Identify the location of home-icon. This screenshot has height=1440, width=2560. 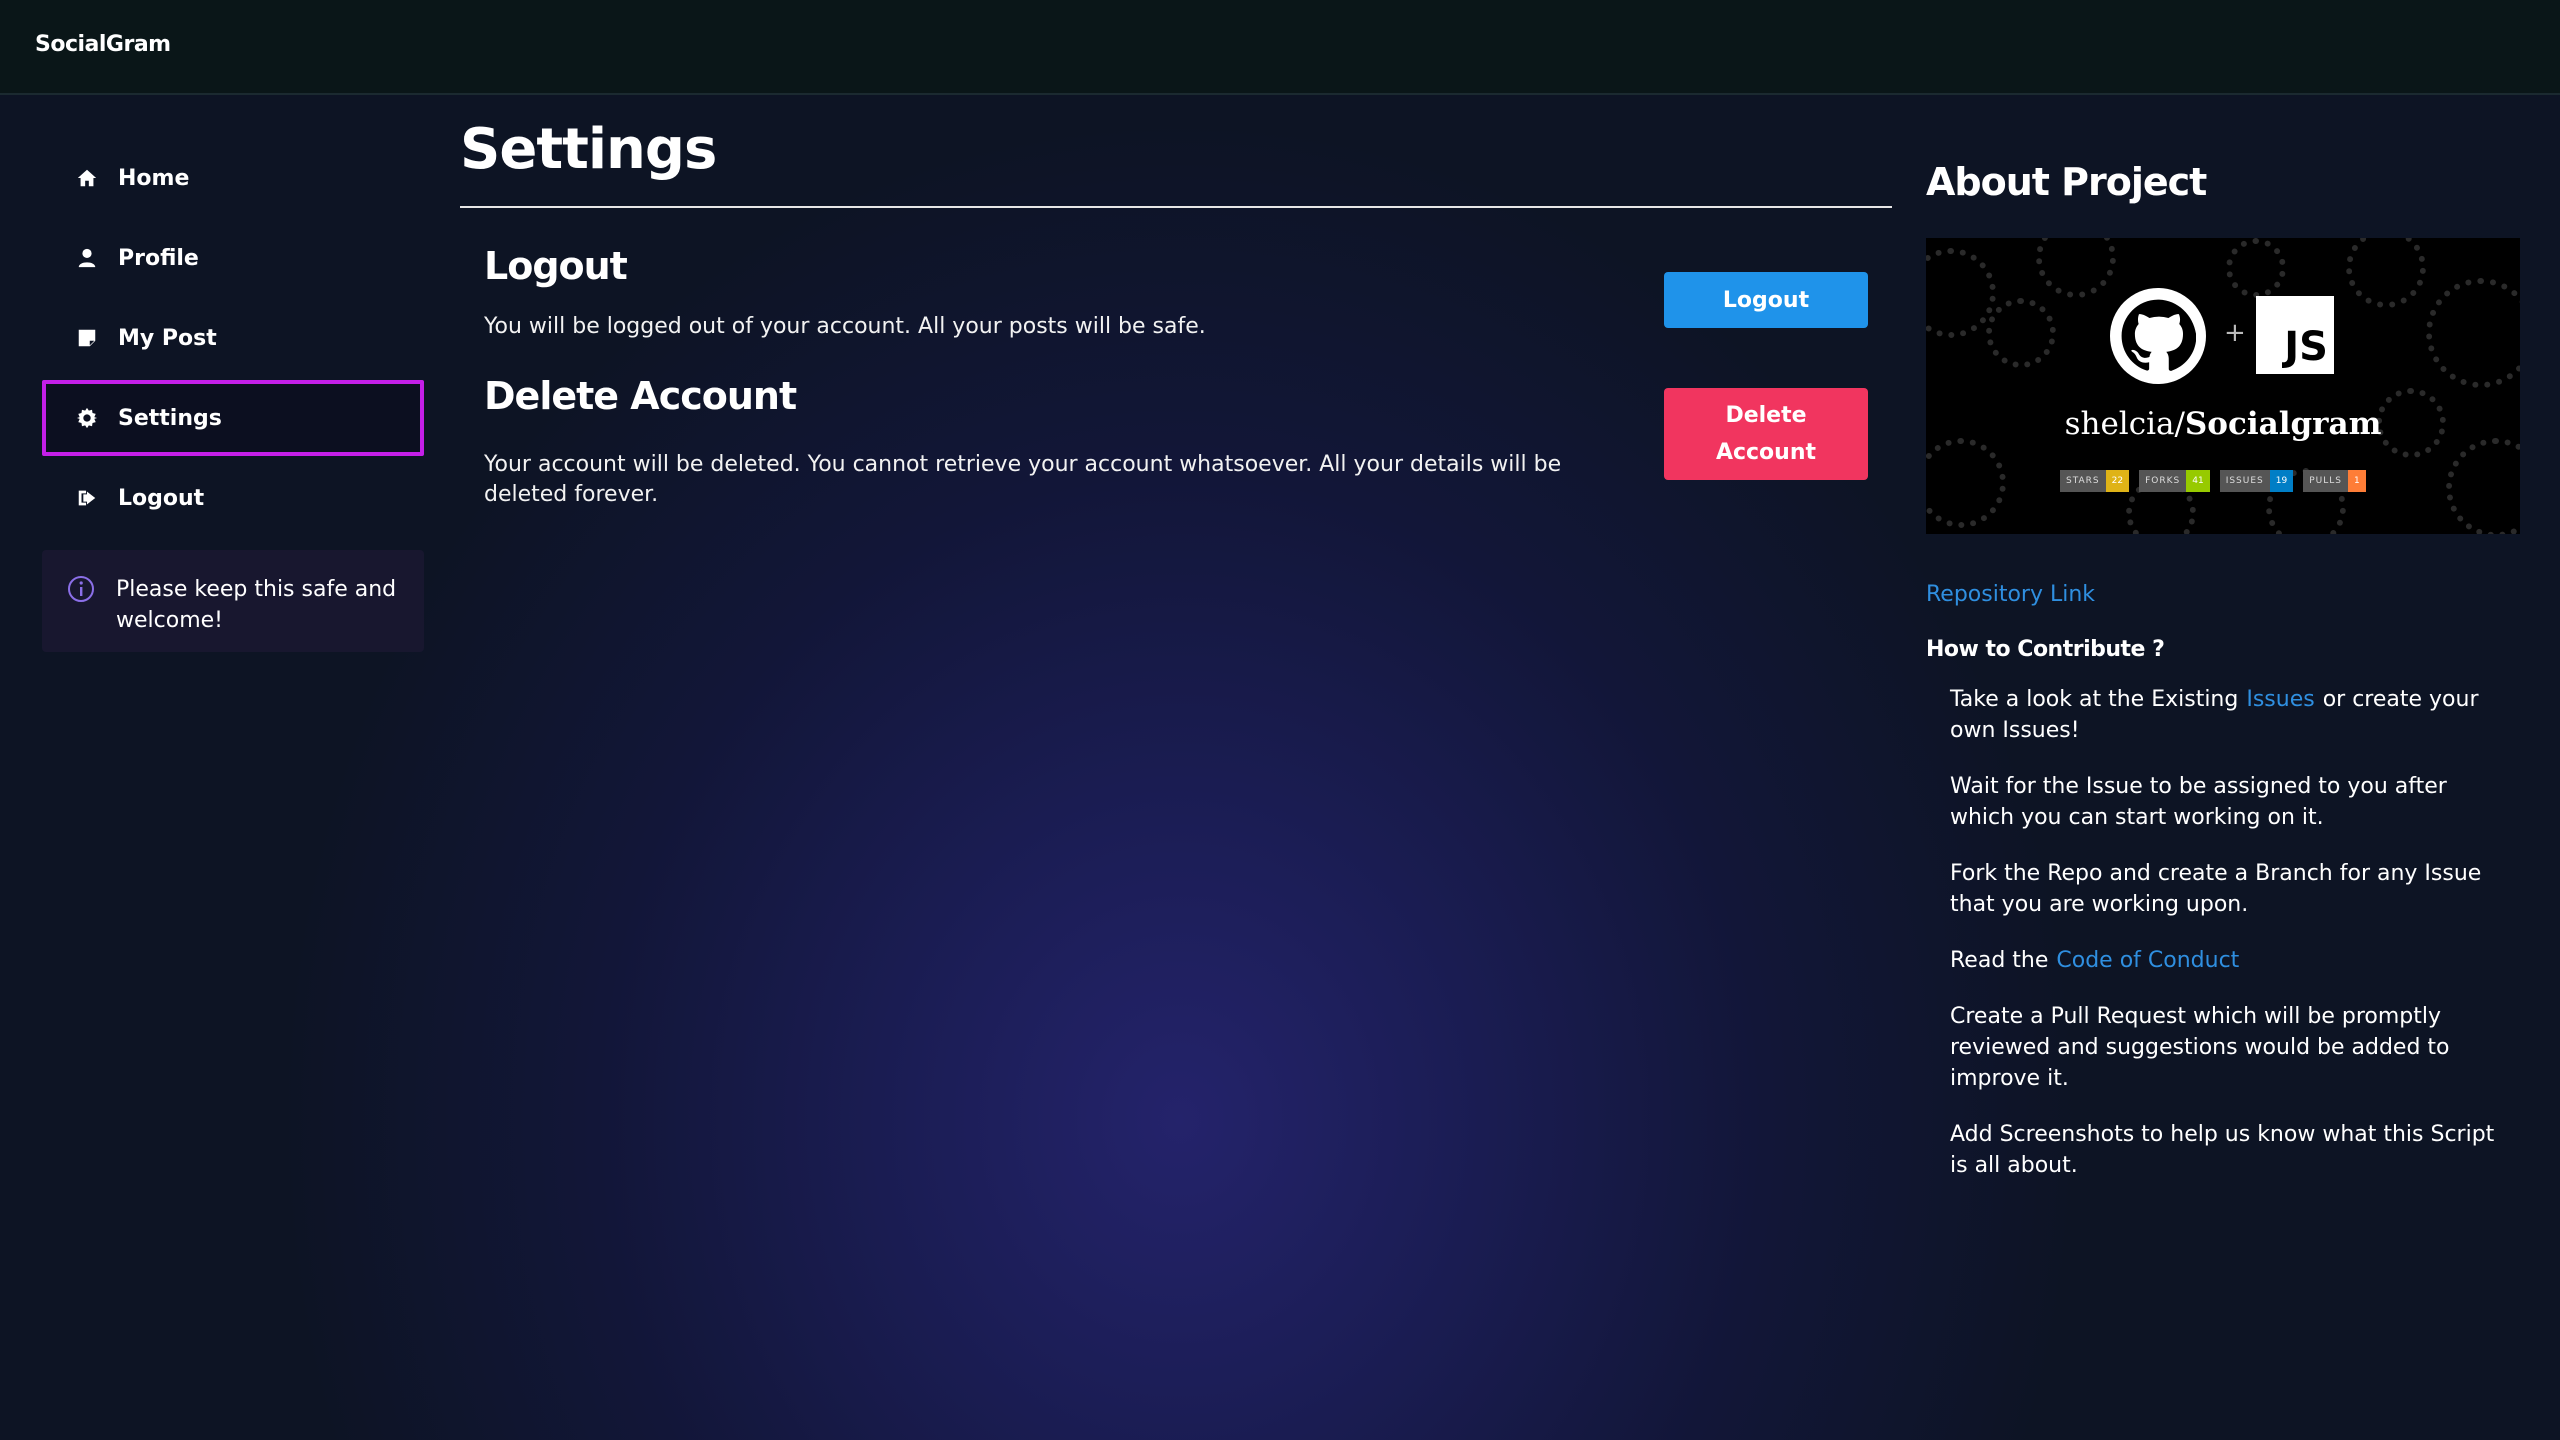
(87, 178).